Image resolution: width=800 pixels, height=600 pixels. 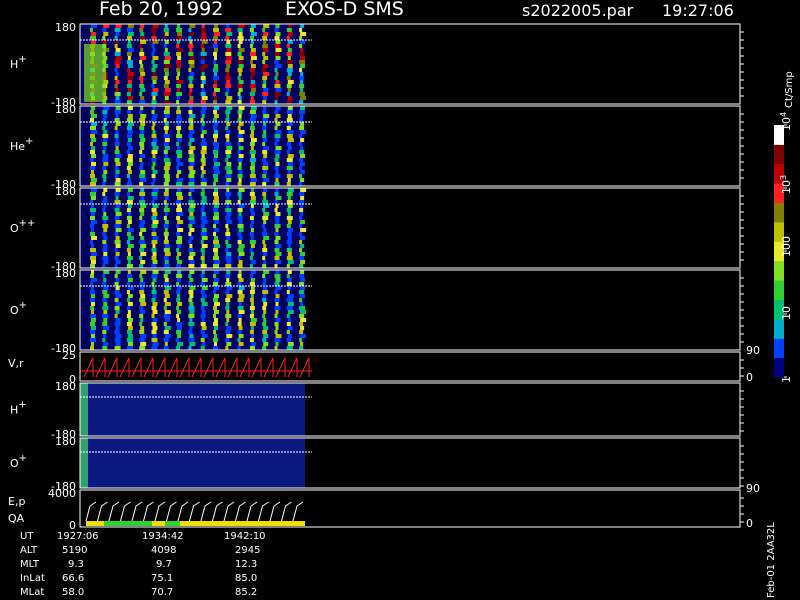 I want to click on panel-frame, so click(x=410, y=366).